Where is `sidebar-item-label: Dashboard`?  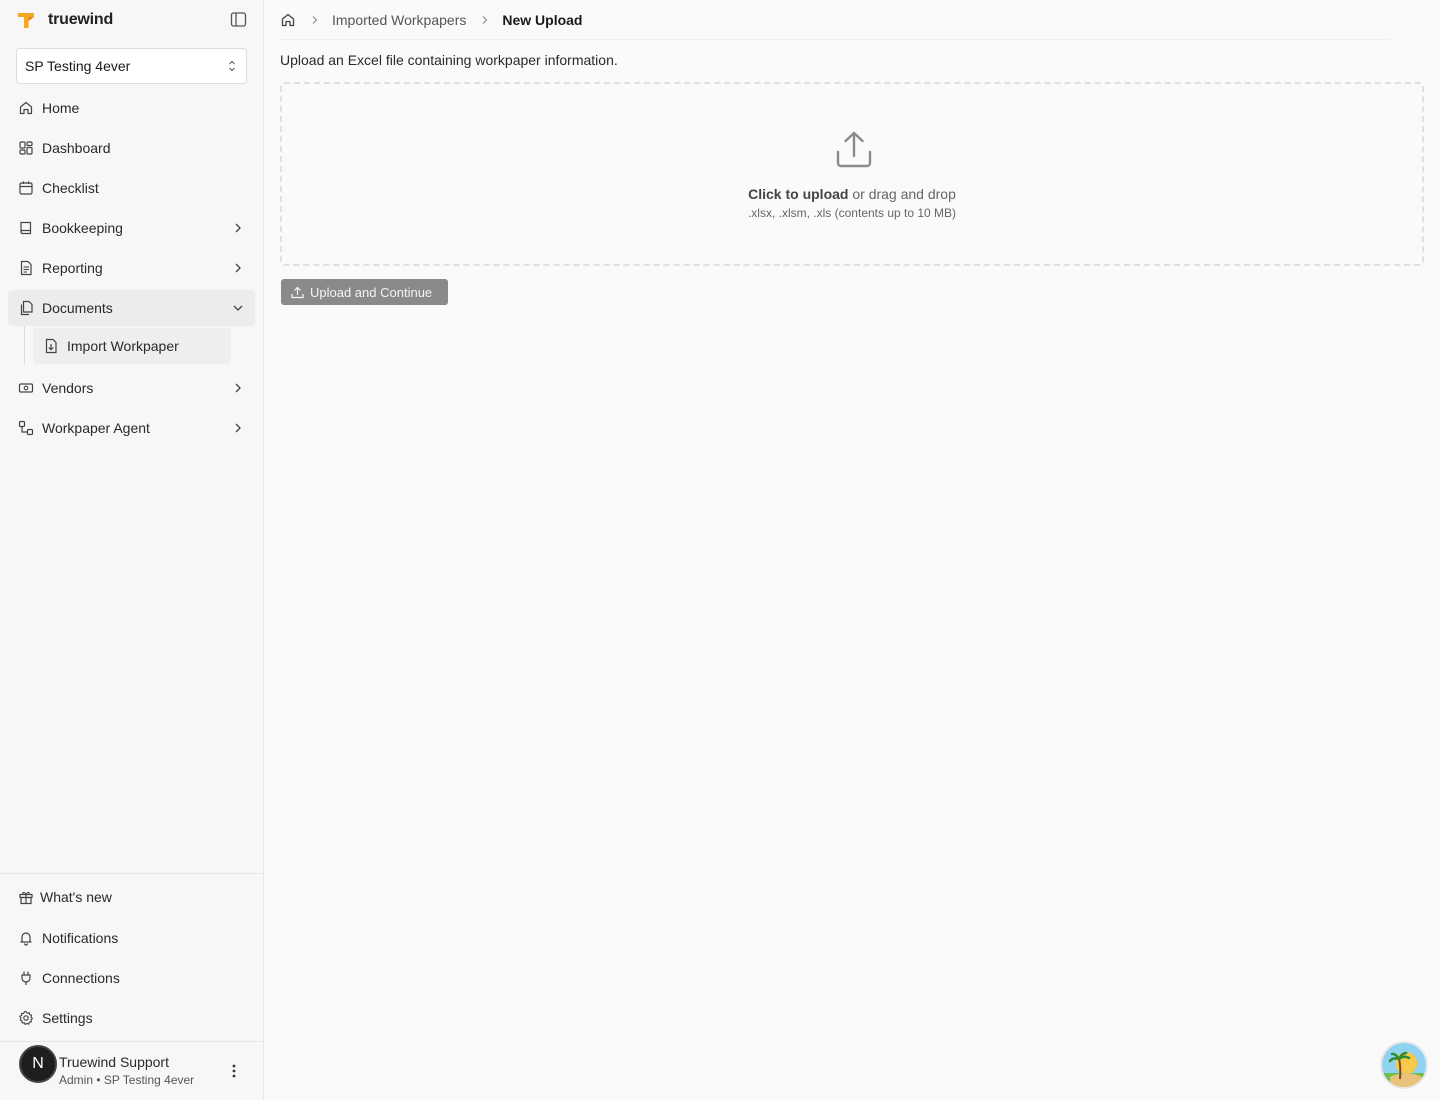
sidebar-item-label: Dashboard is located at coordinates (76, 148).